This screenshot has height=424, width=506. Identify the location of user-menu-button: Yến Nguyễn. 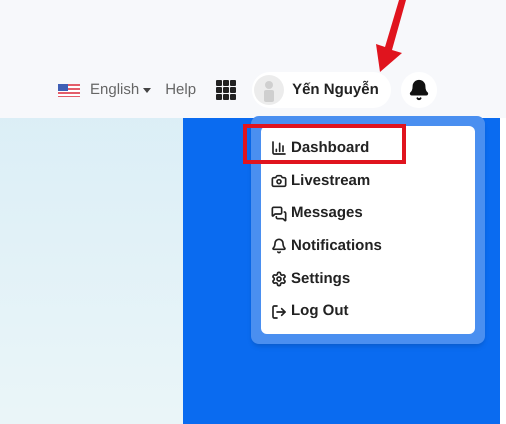
(321, 90).